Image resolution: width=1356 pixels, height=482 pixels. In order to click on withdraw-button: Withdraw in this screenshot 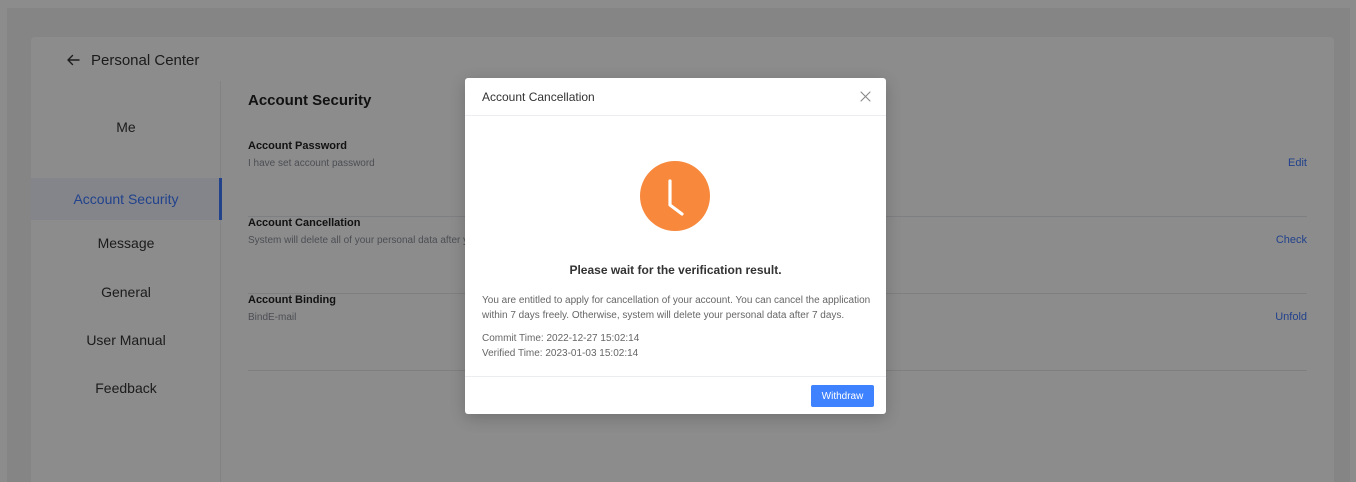, I will do `click(842, 396)`.